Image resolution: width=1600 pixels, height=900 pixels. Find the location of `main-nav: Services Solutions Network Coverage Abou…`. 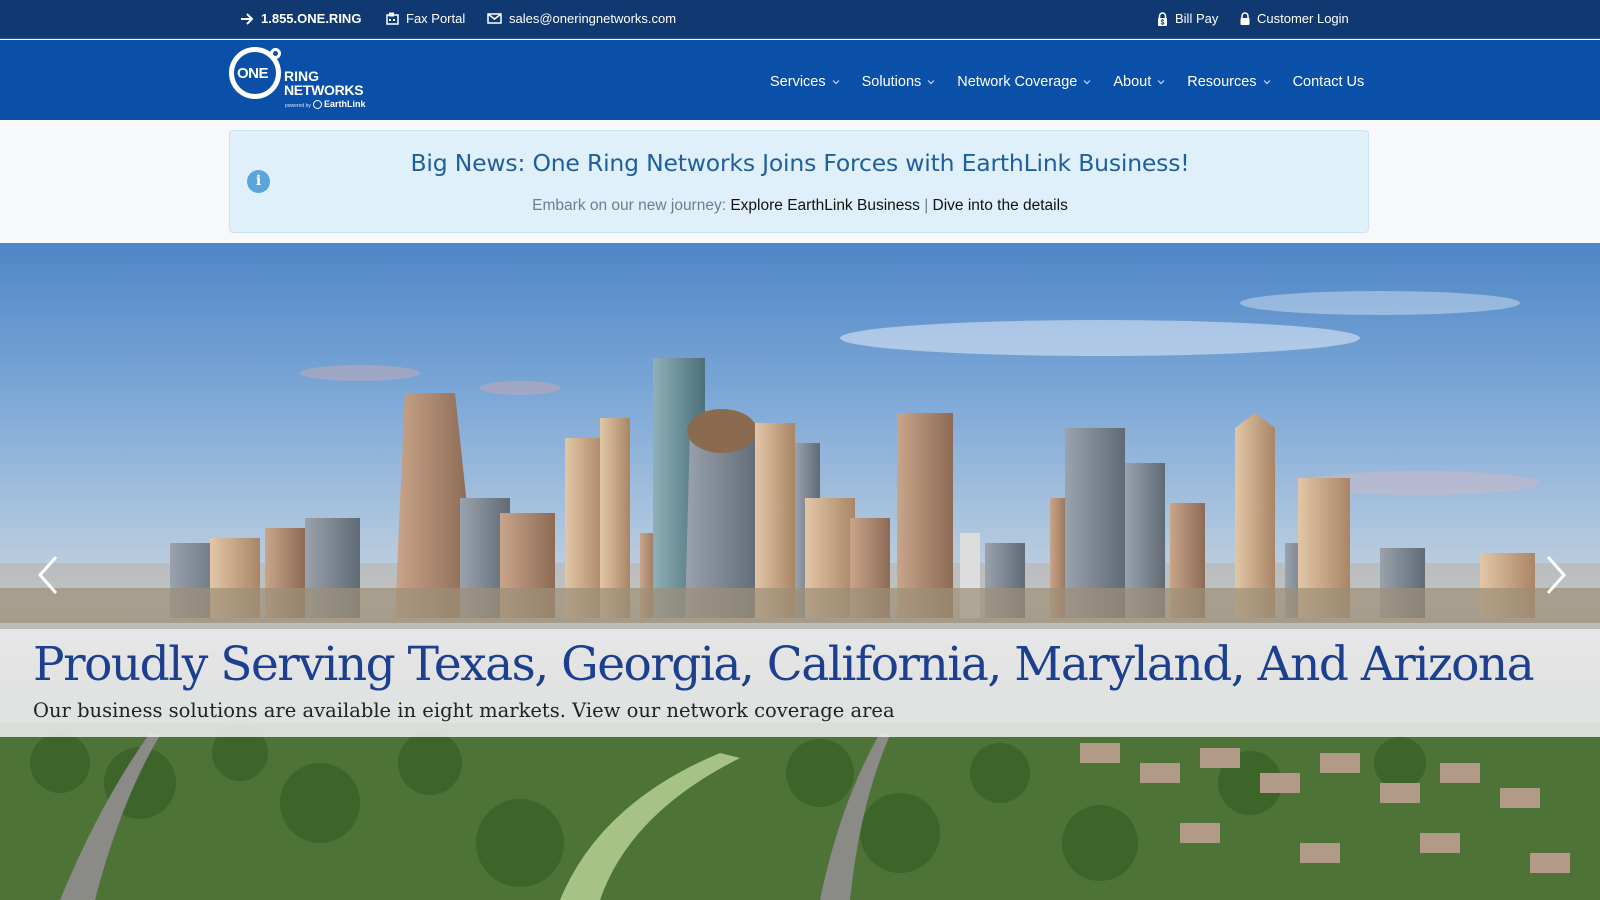

main-nav: Services Solutions Network Coverage Abou… is located at coordinates (1067, 82).